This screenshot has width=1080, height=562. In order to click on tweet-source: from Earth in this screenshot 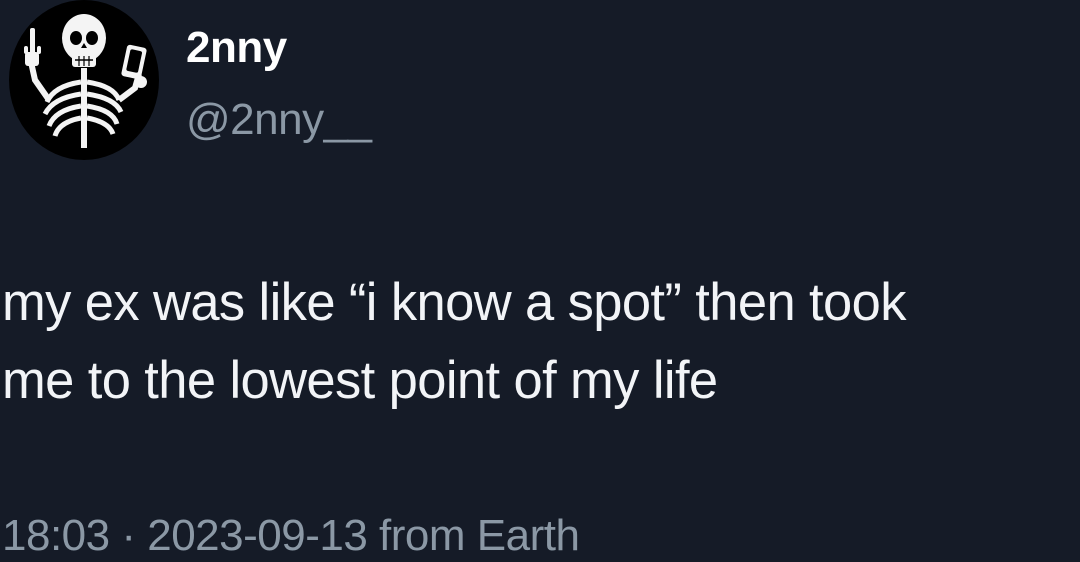, I will do `click(473, 535)`.